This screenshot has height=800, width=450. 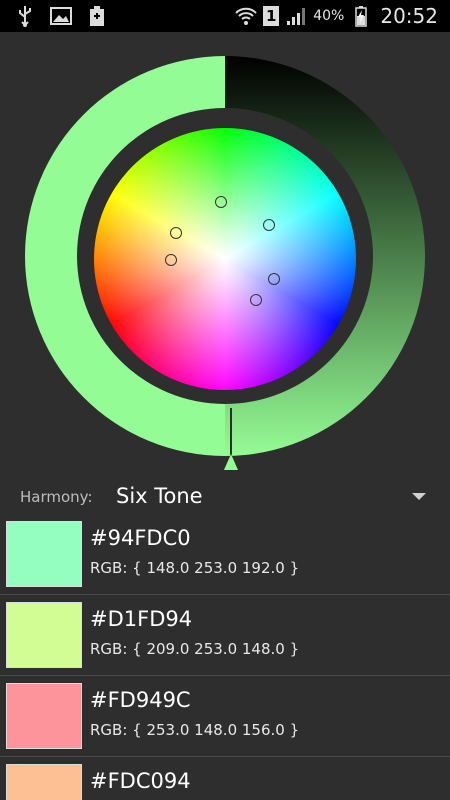 What do you see at coordinates (225, 635) in the screenshot?
I see `list-item: #D1FD94 RGB: { 209.0 253.0 148.0 }` at bounding box center [225, 635].